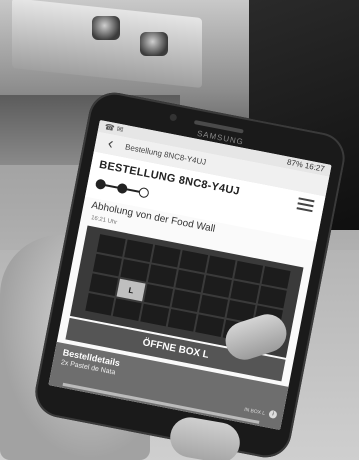 This screenshot has height=460, width=359. What do you see at coordinates (110, 144) in the screenshot?
I see `back-arrow-icon: ‹` at bounding box center [110, 144].